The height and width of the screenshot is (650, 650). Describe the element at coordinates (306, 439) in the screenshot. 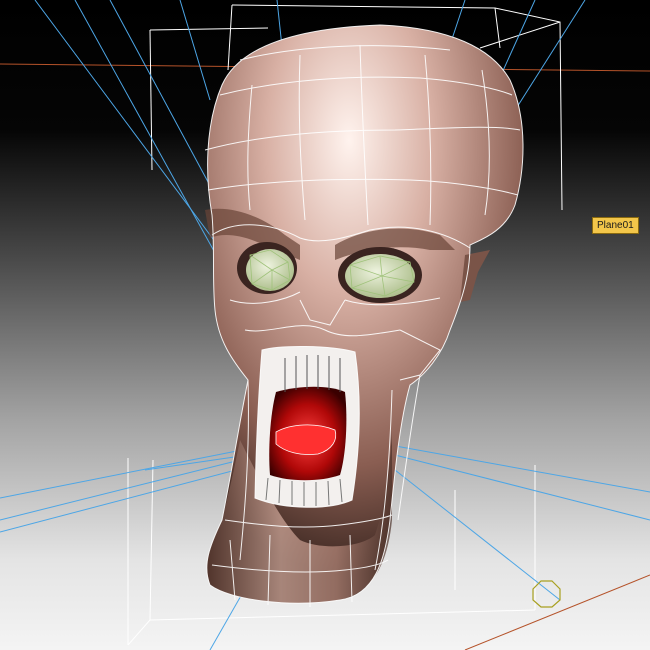

I see `tongue` at that location.